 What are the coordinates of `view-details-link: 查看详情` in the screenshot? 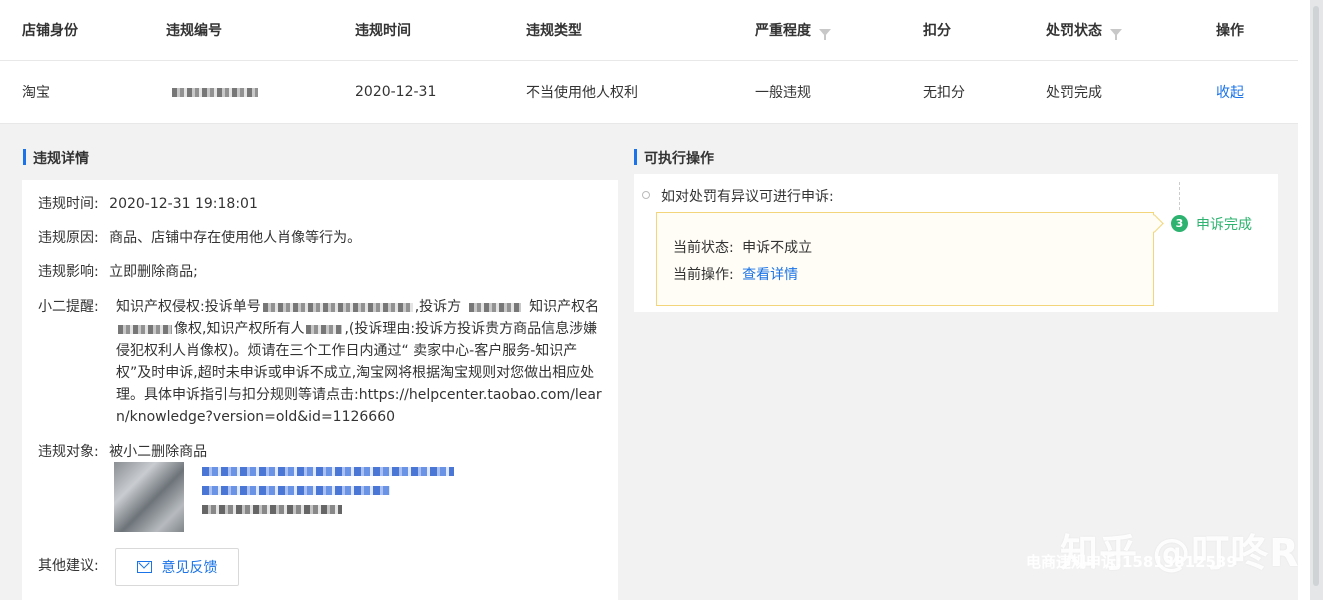 It's located at (770, 275).